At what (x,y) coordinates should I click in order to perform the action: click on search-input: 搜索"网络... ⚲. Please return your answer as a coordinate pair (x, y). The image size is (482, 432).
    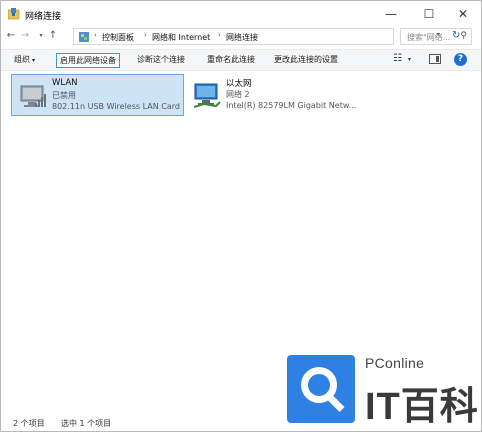
    Looking at the image, I should click on (436, 36).